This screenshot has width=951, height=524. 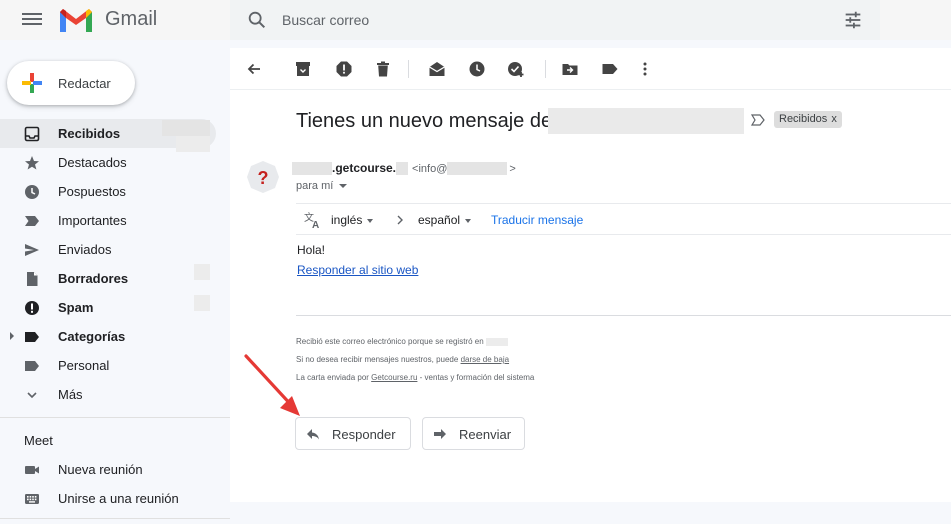 I want to click on label-icon, so click(x=32, y=366).